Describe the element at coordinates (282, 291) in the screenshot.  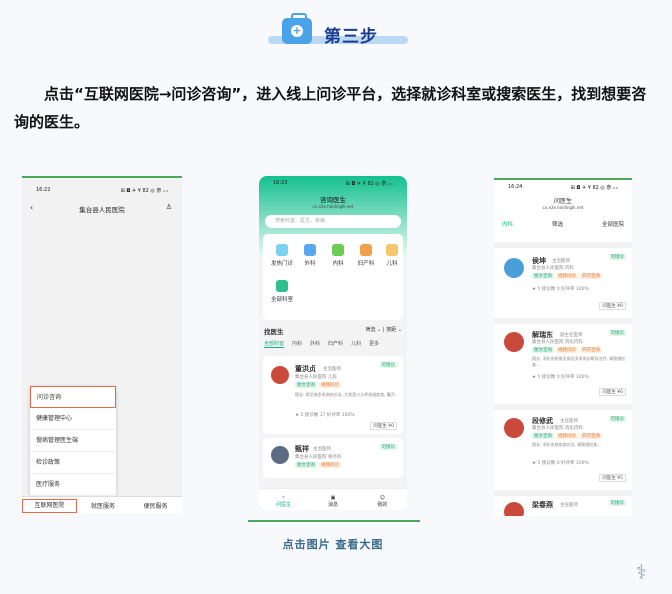
I see `dept-all: 全部科室` at that location.